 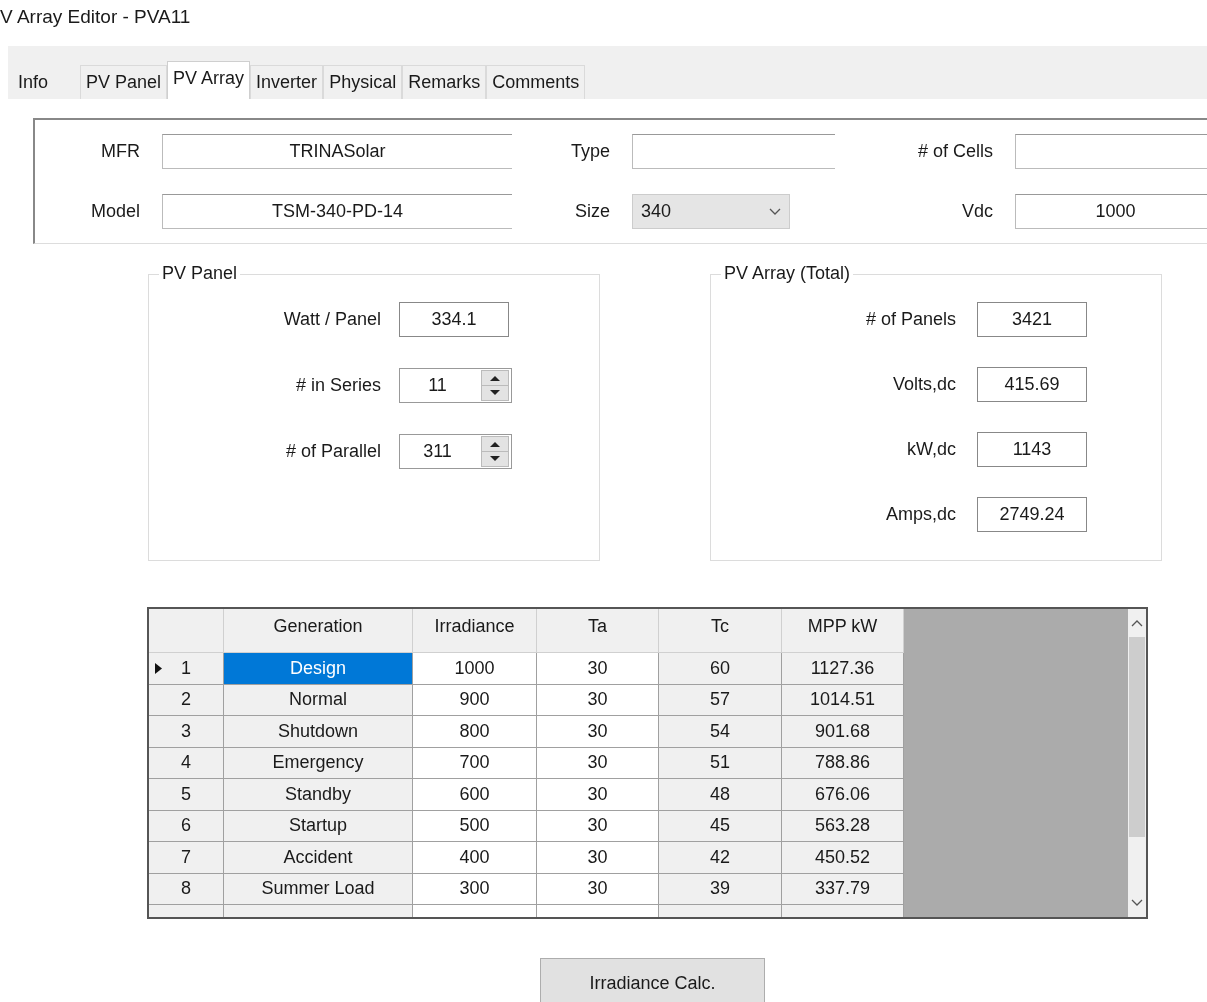 I want to click on table-cell: 788.86, so click(x=843, y=763).